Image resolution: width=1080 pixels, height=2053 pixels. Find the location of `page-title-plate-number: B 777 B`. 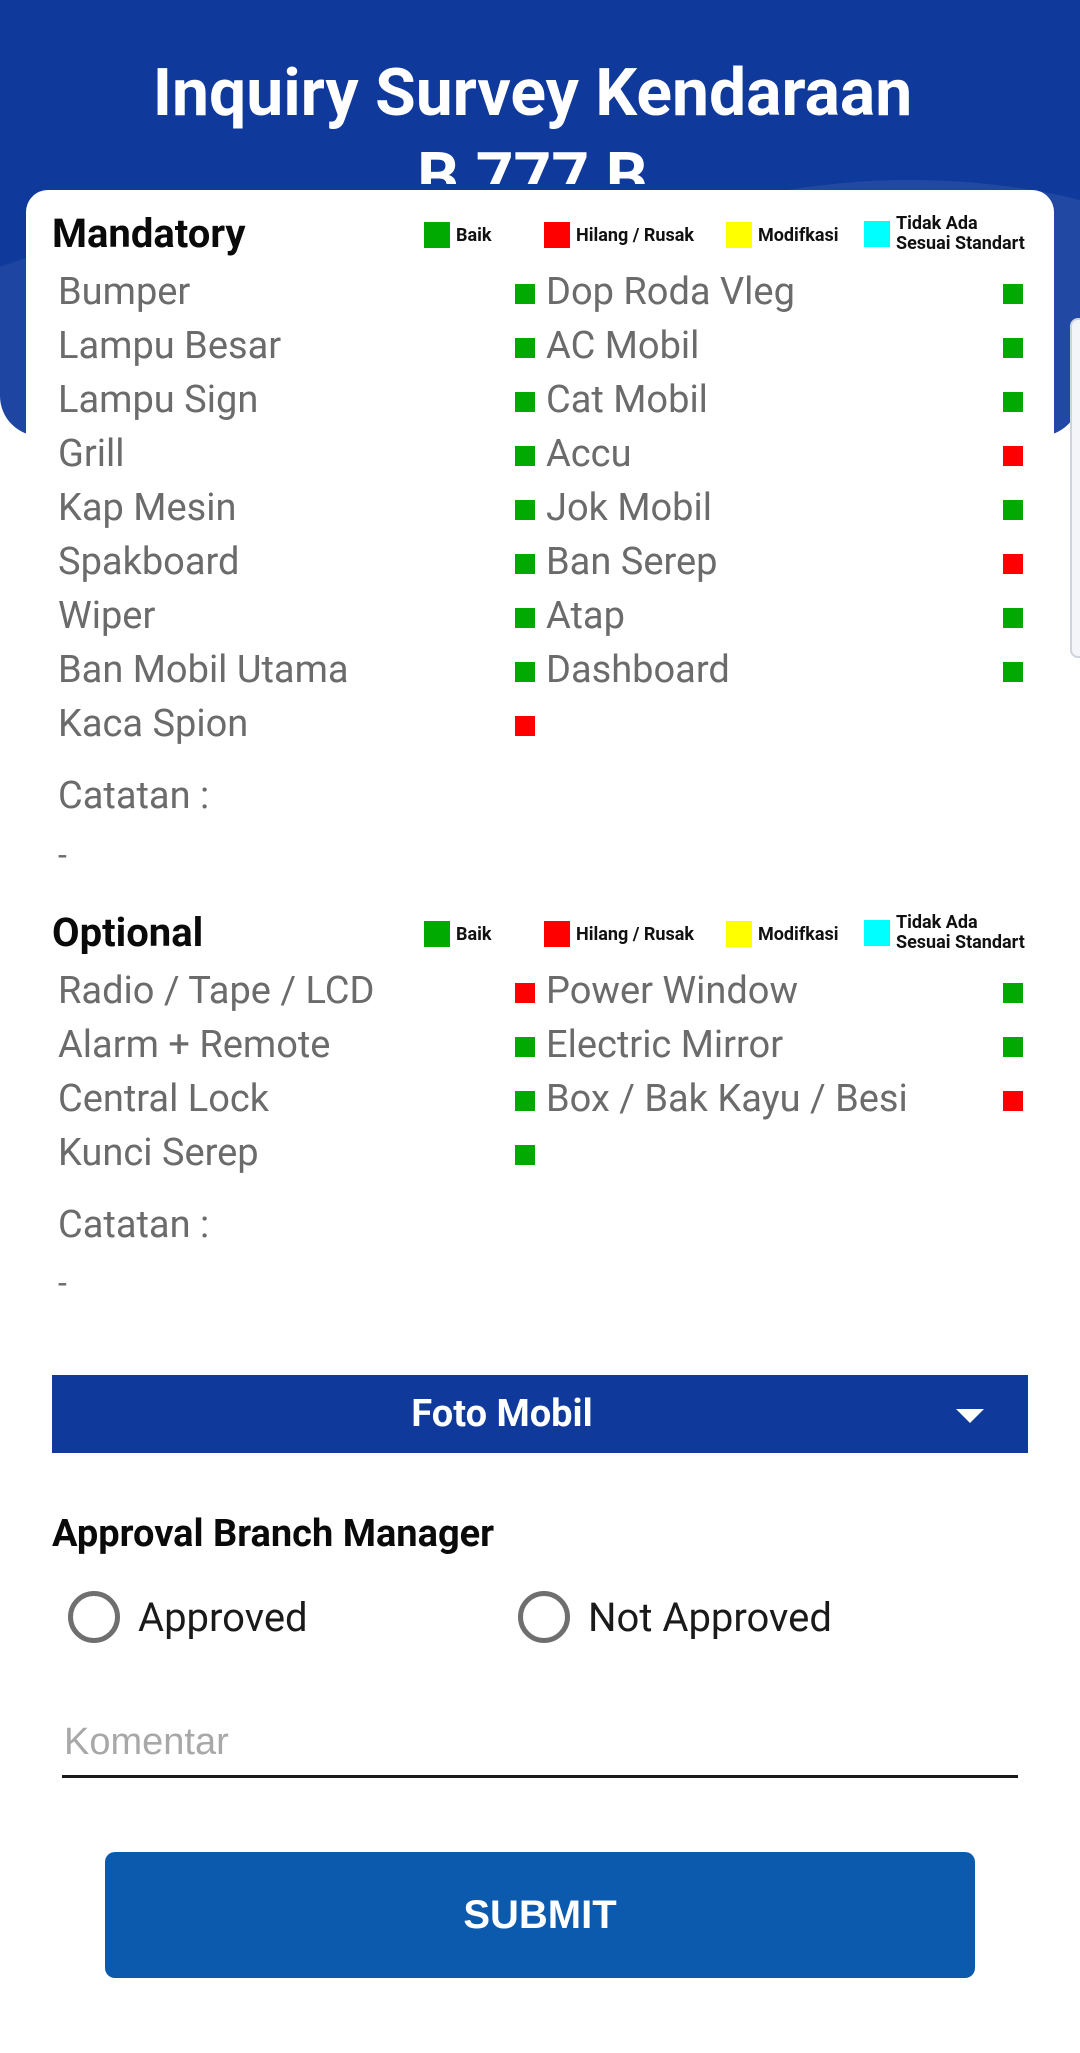

page-title-plate-number: B 777 B is located at coordinates (532, 161).